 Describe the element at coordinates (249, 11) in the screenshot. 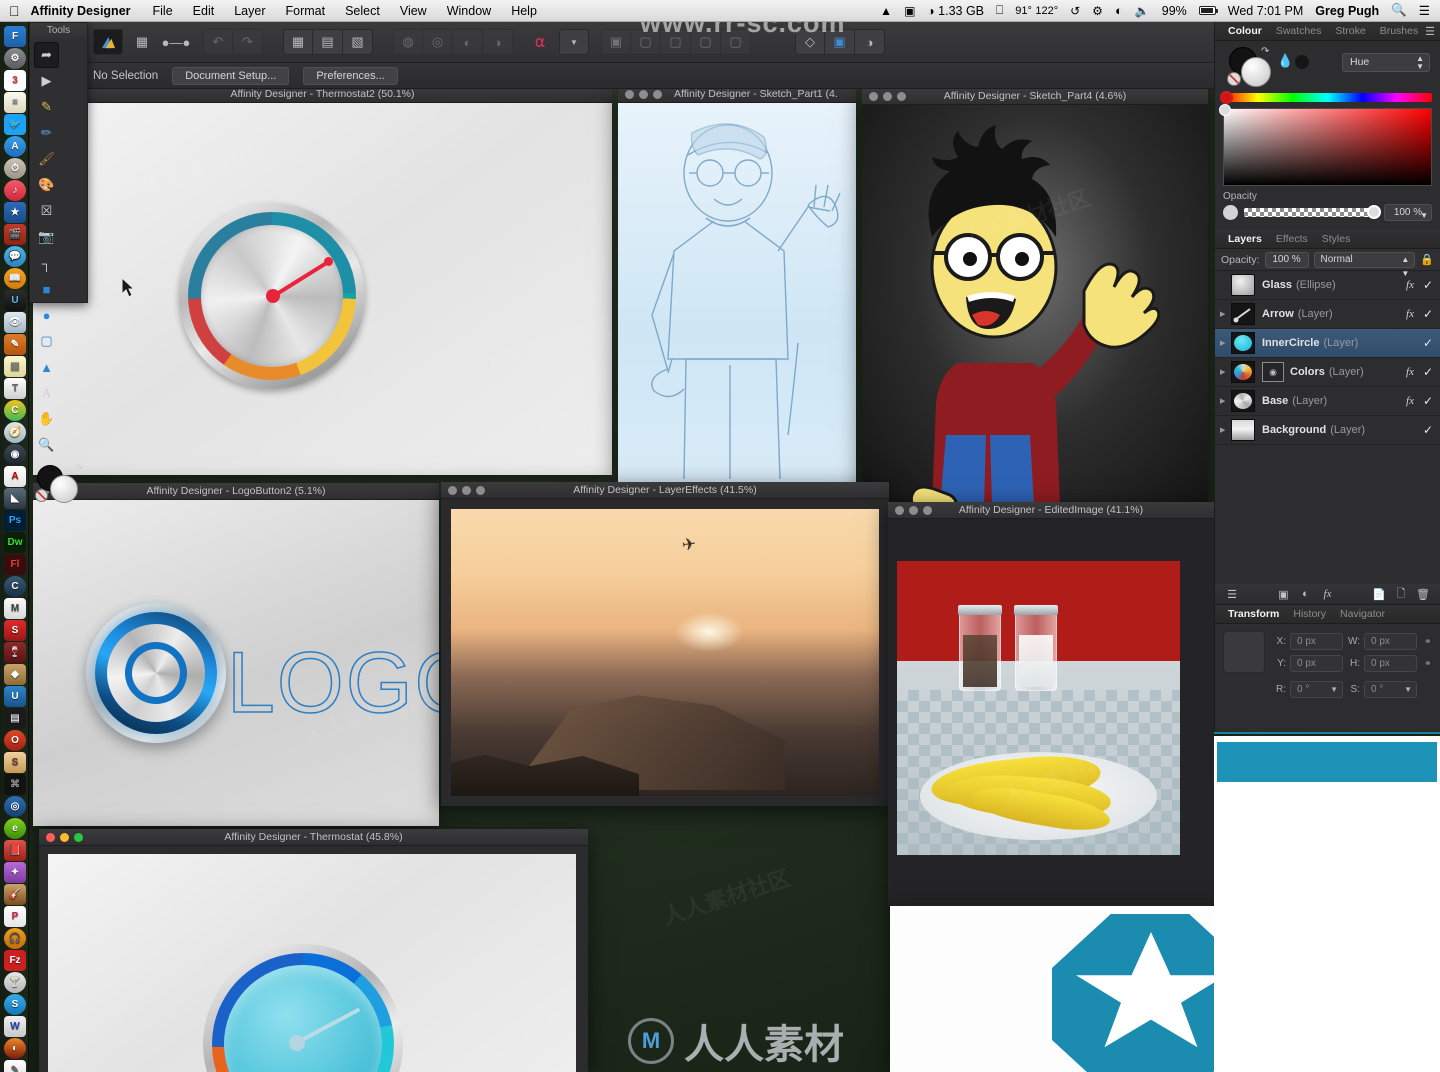

I see `menu-layer: Layer` at that location.